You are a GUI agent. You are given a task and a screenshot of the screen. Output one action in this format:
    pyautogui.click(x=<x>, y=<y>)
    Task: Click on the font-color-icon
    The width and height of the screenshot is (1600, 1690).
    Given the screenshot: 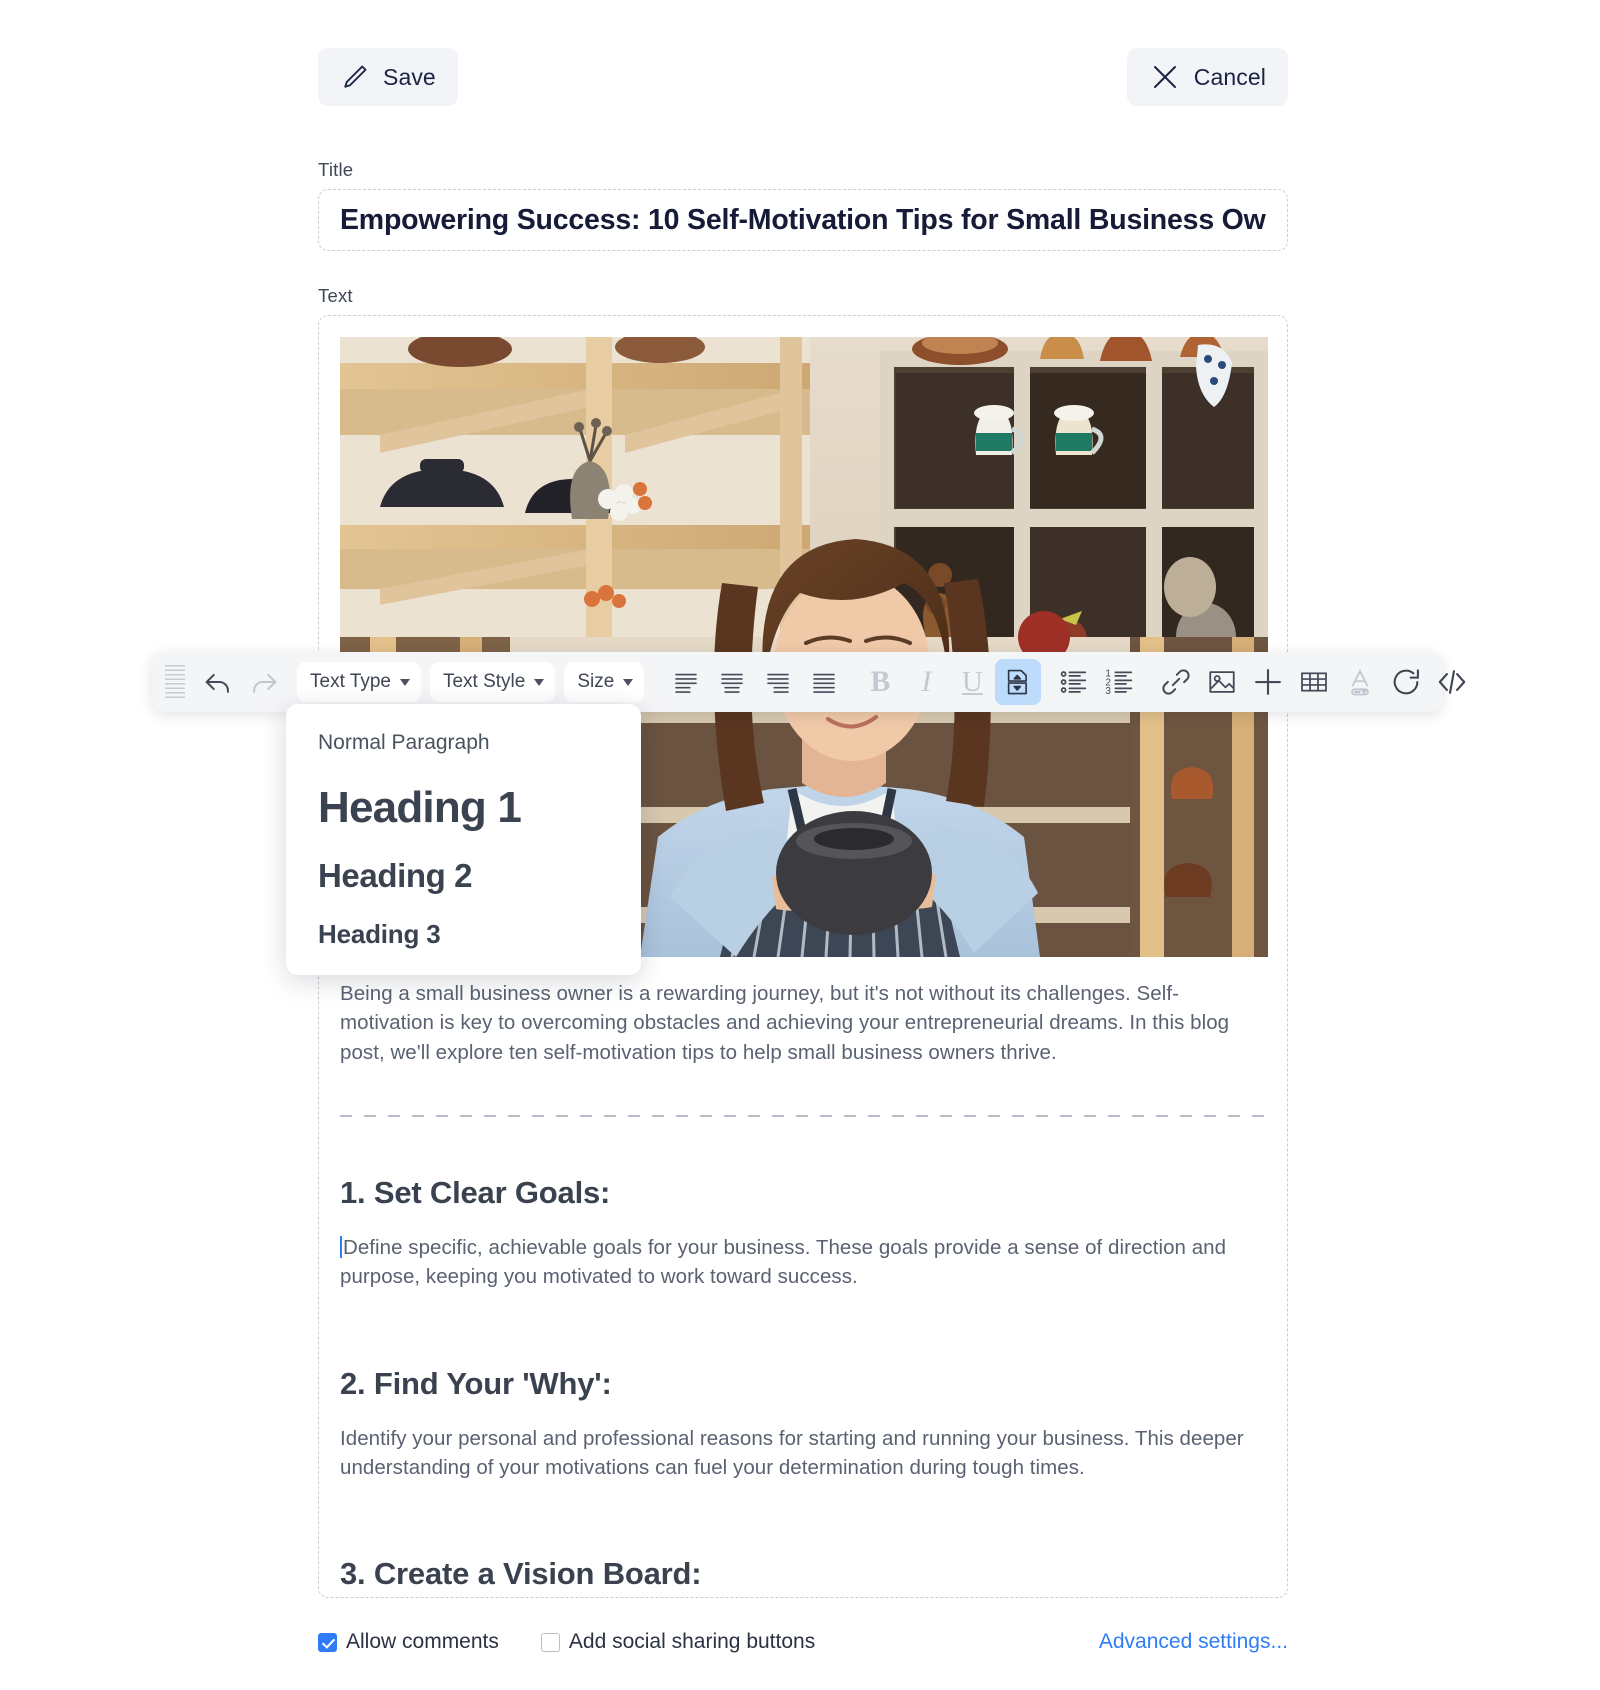 What is the action you would take?
    pyautogui.click(x=1360, y=682)
    